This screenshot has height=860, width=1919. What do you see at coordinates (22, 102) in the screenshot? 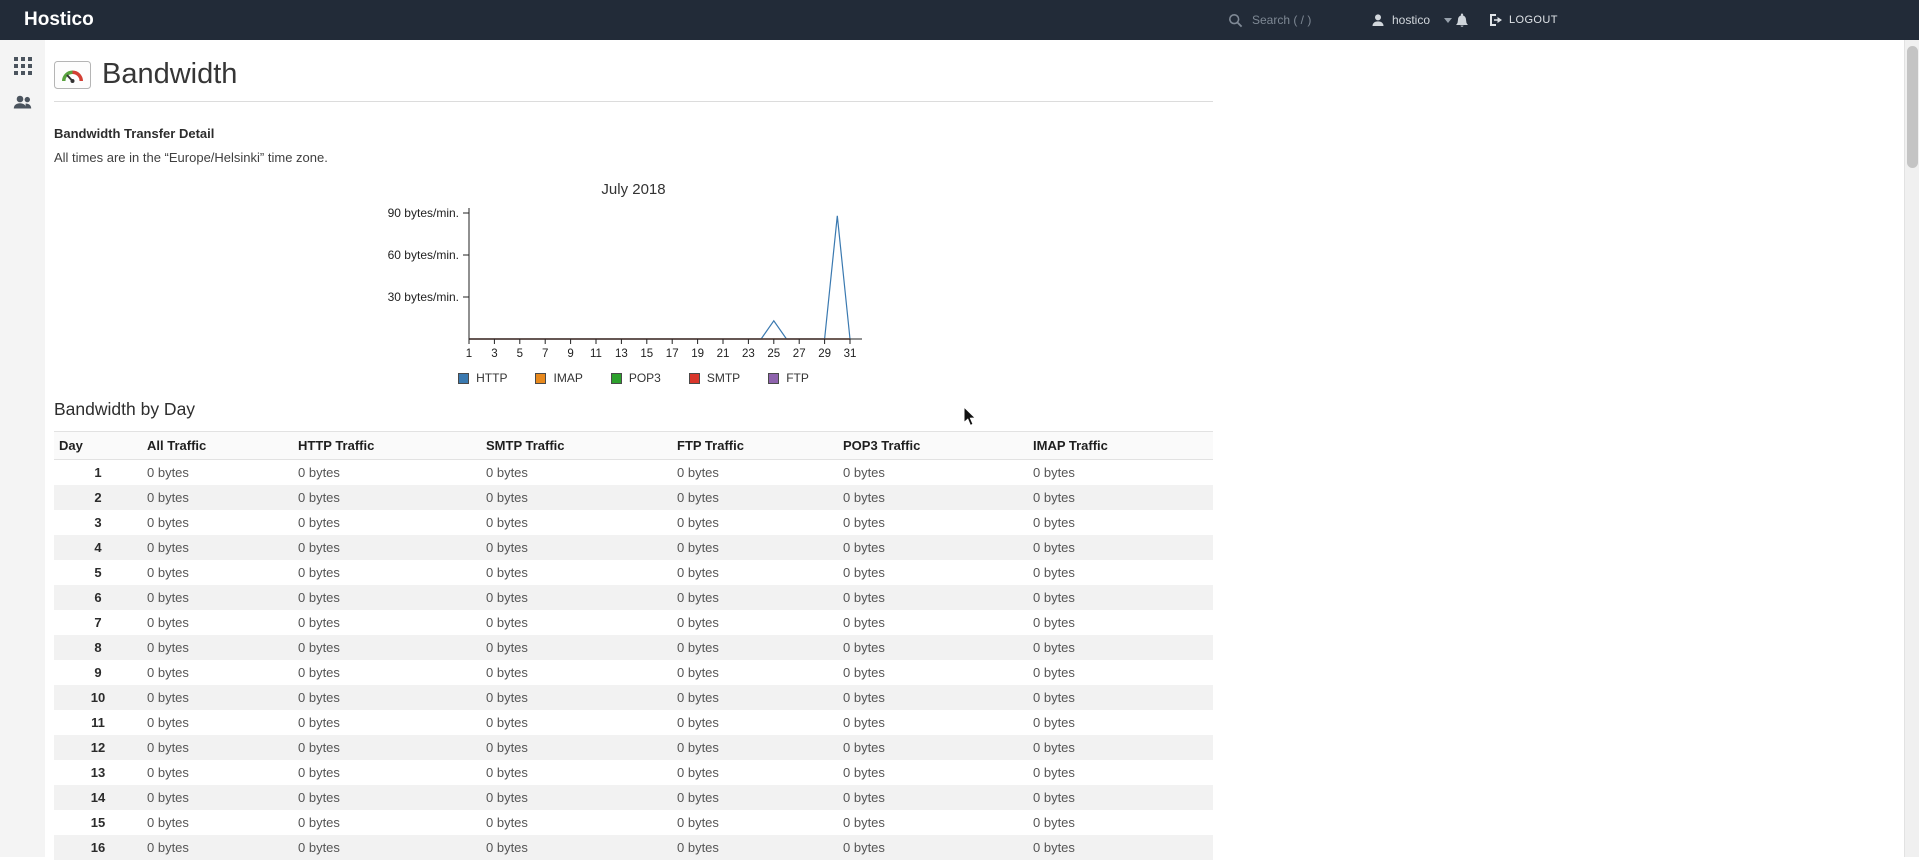
I see `sidebar-item-users` at bounding box center [22, 102].